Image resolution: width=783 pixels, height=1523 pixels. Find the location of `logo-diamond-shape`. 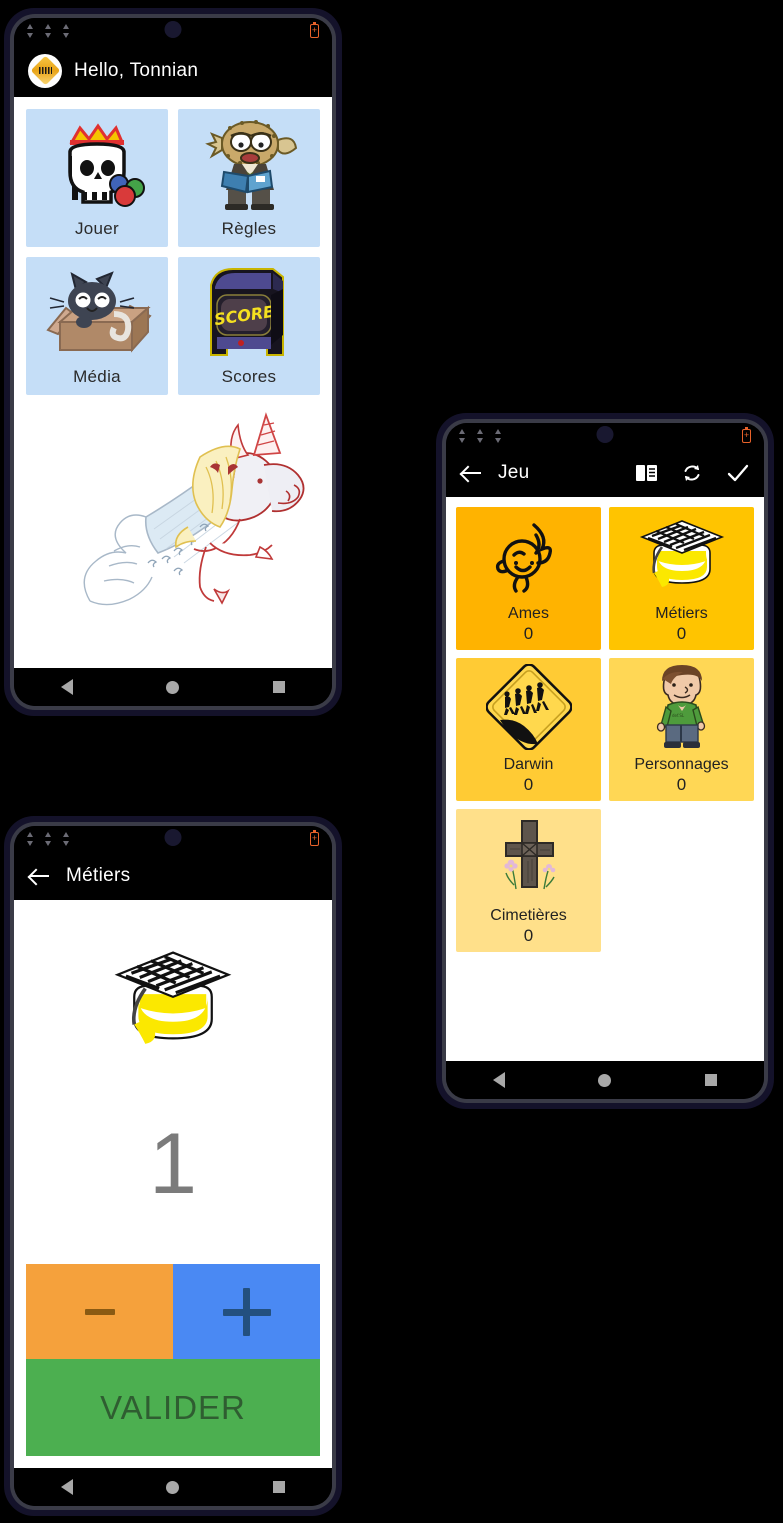

logo-diamond-shape is located at coordinates (45, 70).